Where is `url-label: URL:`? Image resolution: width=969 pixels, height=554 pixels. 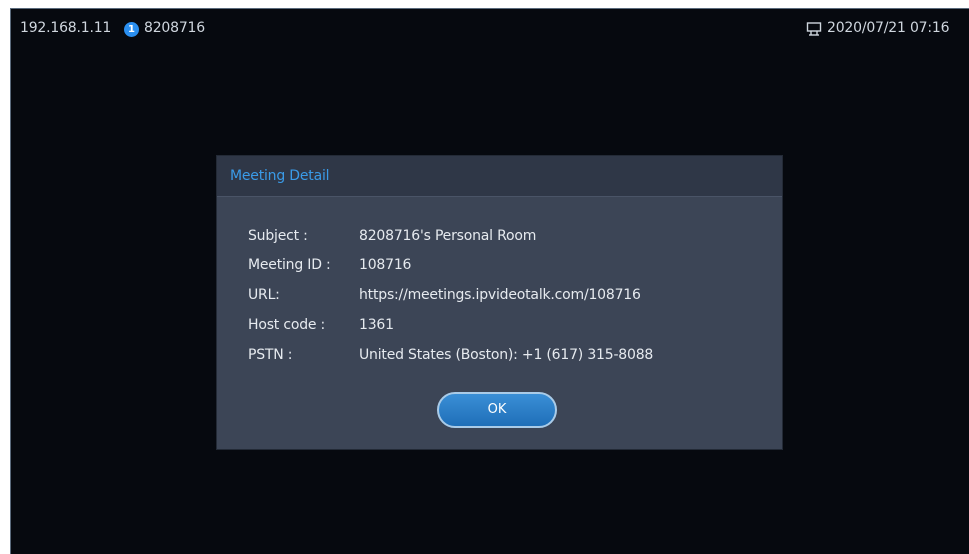 url-label: URL: is located at coordinates (264, 295).